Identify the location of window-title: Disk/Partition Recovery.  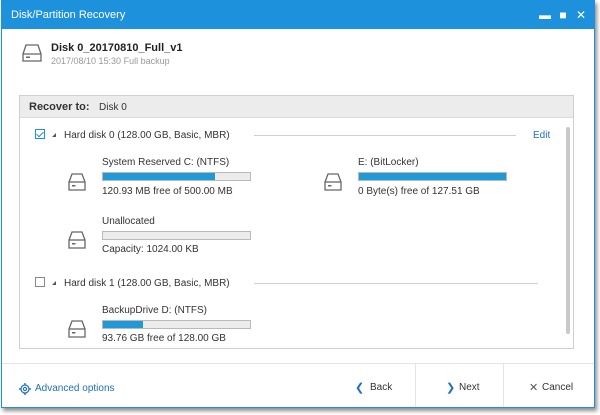
(68, 15).